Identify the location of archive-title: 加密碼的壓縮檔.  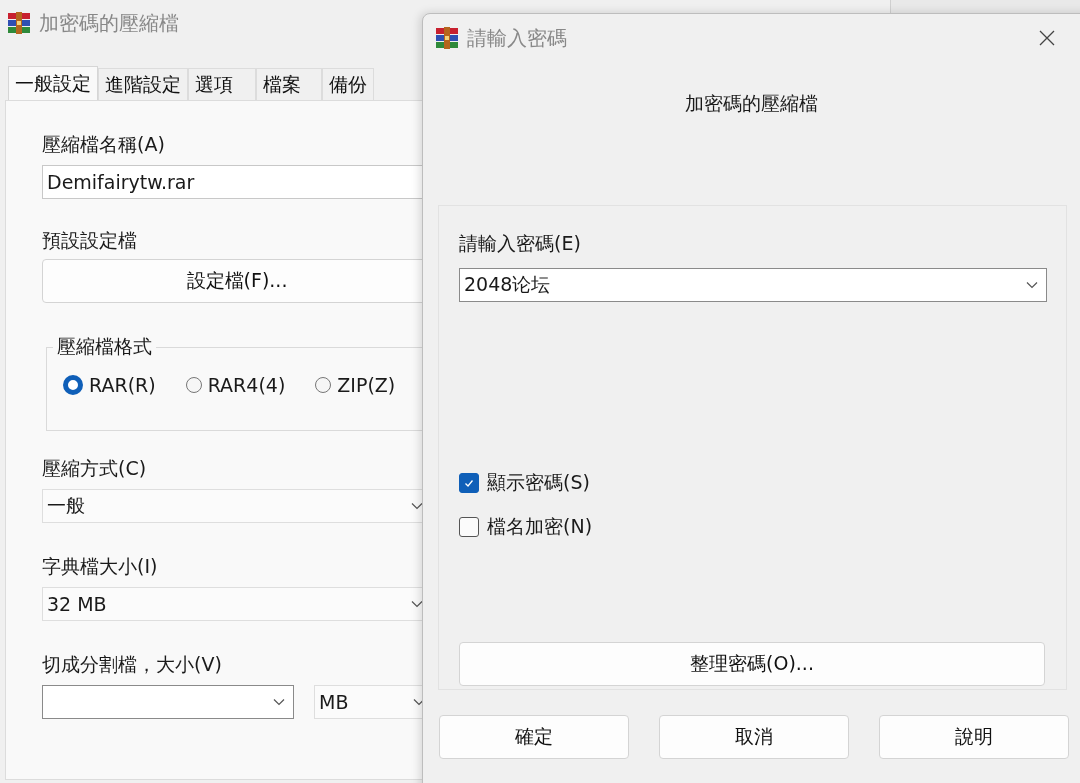
(751, 103).